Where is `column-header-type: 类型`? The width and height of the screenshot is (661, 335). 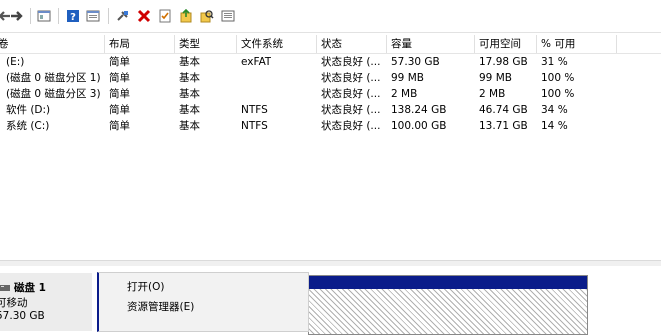
column-header-type: 类型 is located at coordinates (205, 44).